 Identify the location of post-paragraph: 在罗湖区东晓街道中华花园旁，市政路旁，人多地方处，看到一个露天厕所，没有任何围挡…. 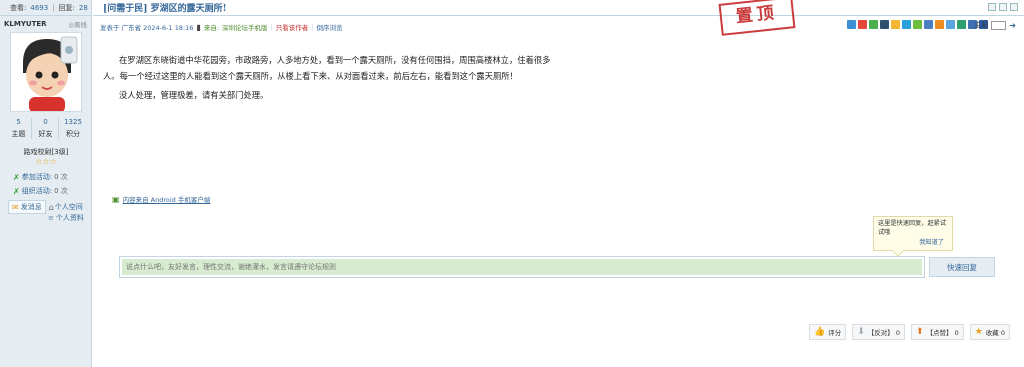
(327, 68).